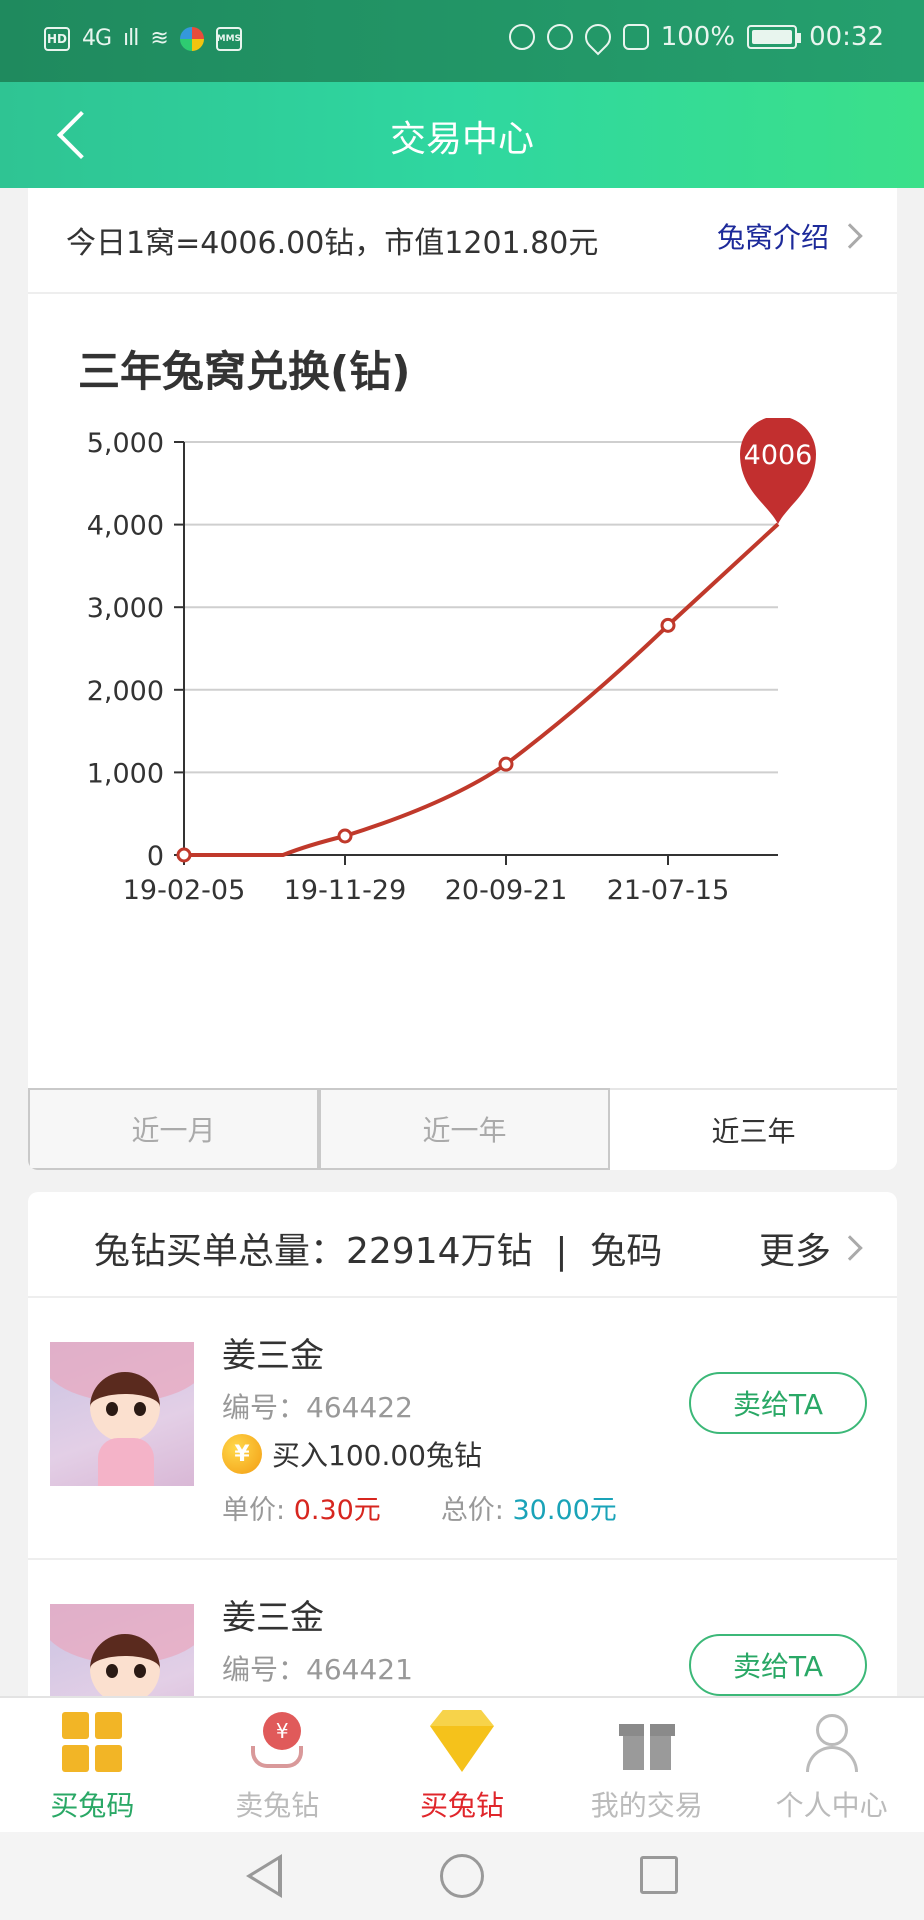 The image size is (924, 1920). What do you see at coordinates (277, 1805) in the screenshot?
I see `nav-label: 卖兔钻` at bounding box center [277, 1805].